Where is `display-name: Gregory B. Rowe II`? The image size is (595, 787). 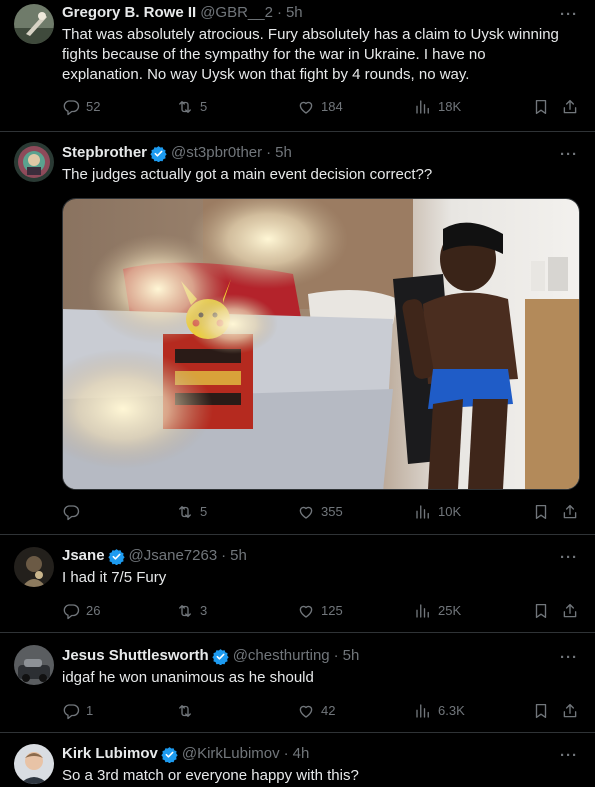
display-name: Gregory B. Rowe II is located at coordinates (129, 13).